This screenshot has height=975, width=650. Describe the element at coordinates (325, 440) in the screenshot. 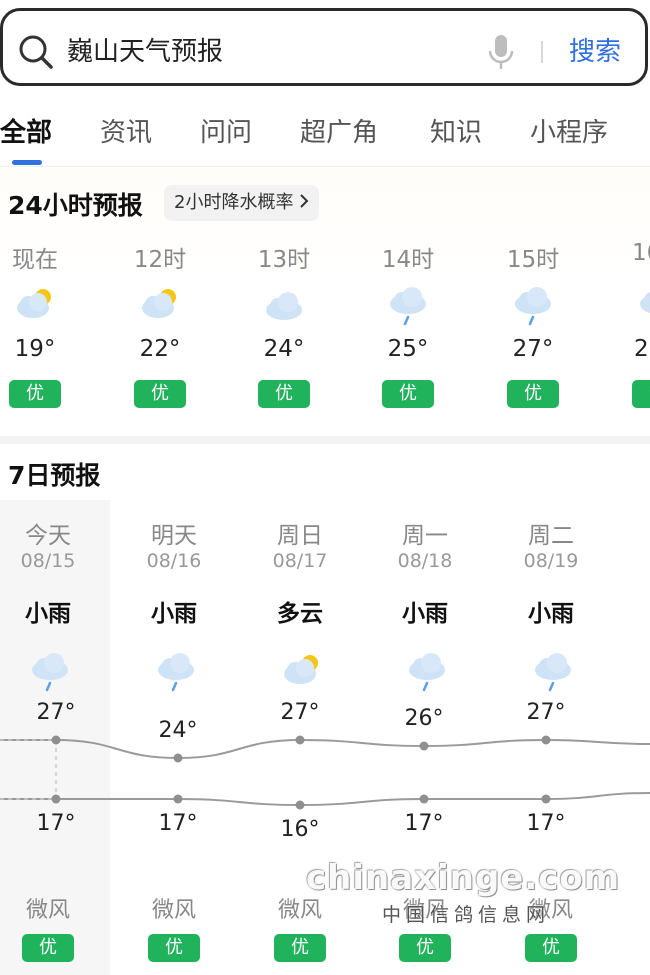

I see `section-divider` at that location.